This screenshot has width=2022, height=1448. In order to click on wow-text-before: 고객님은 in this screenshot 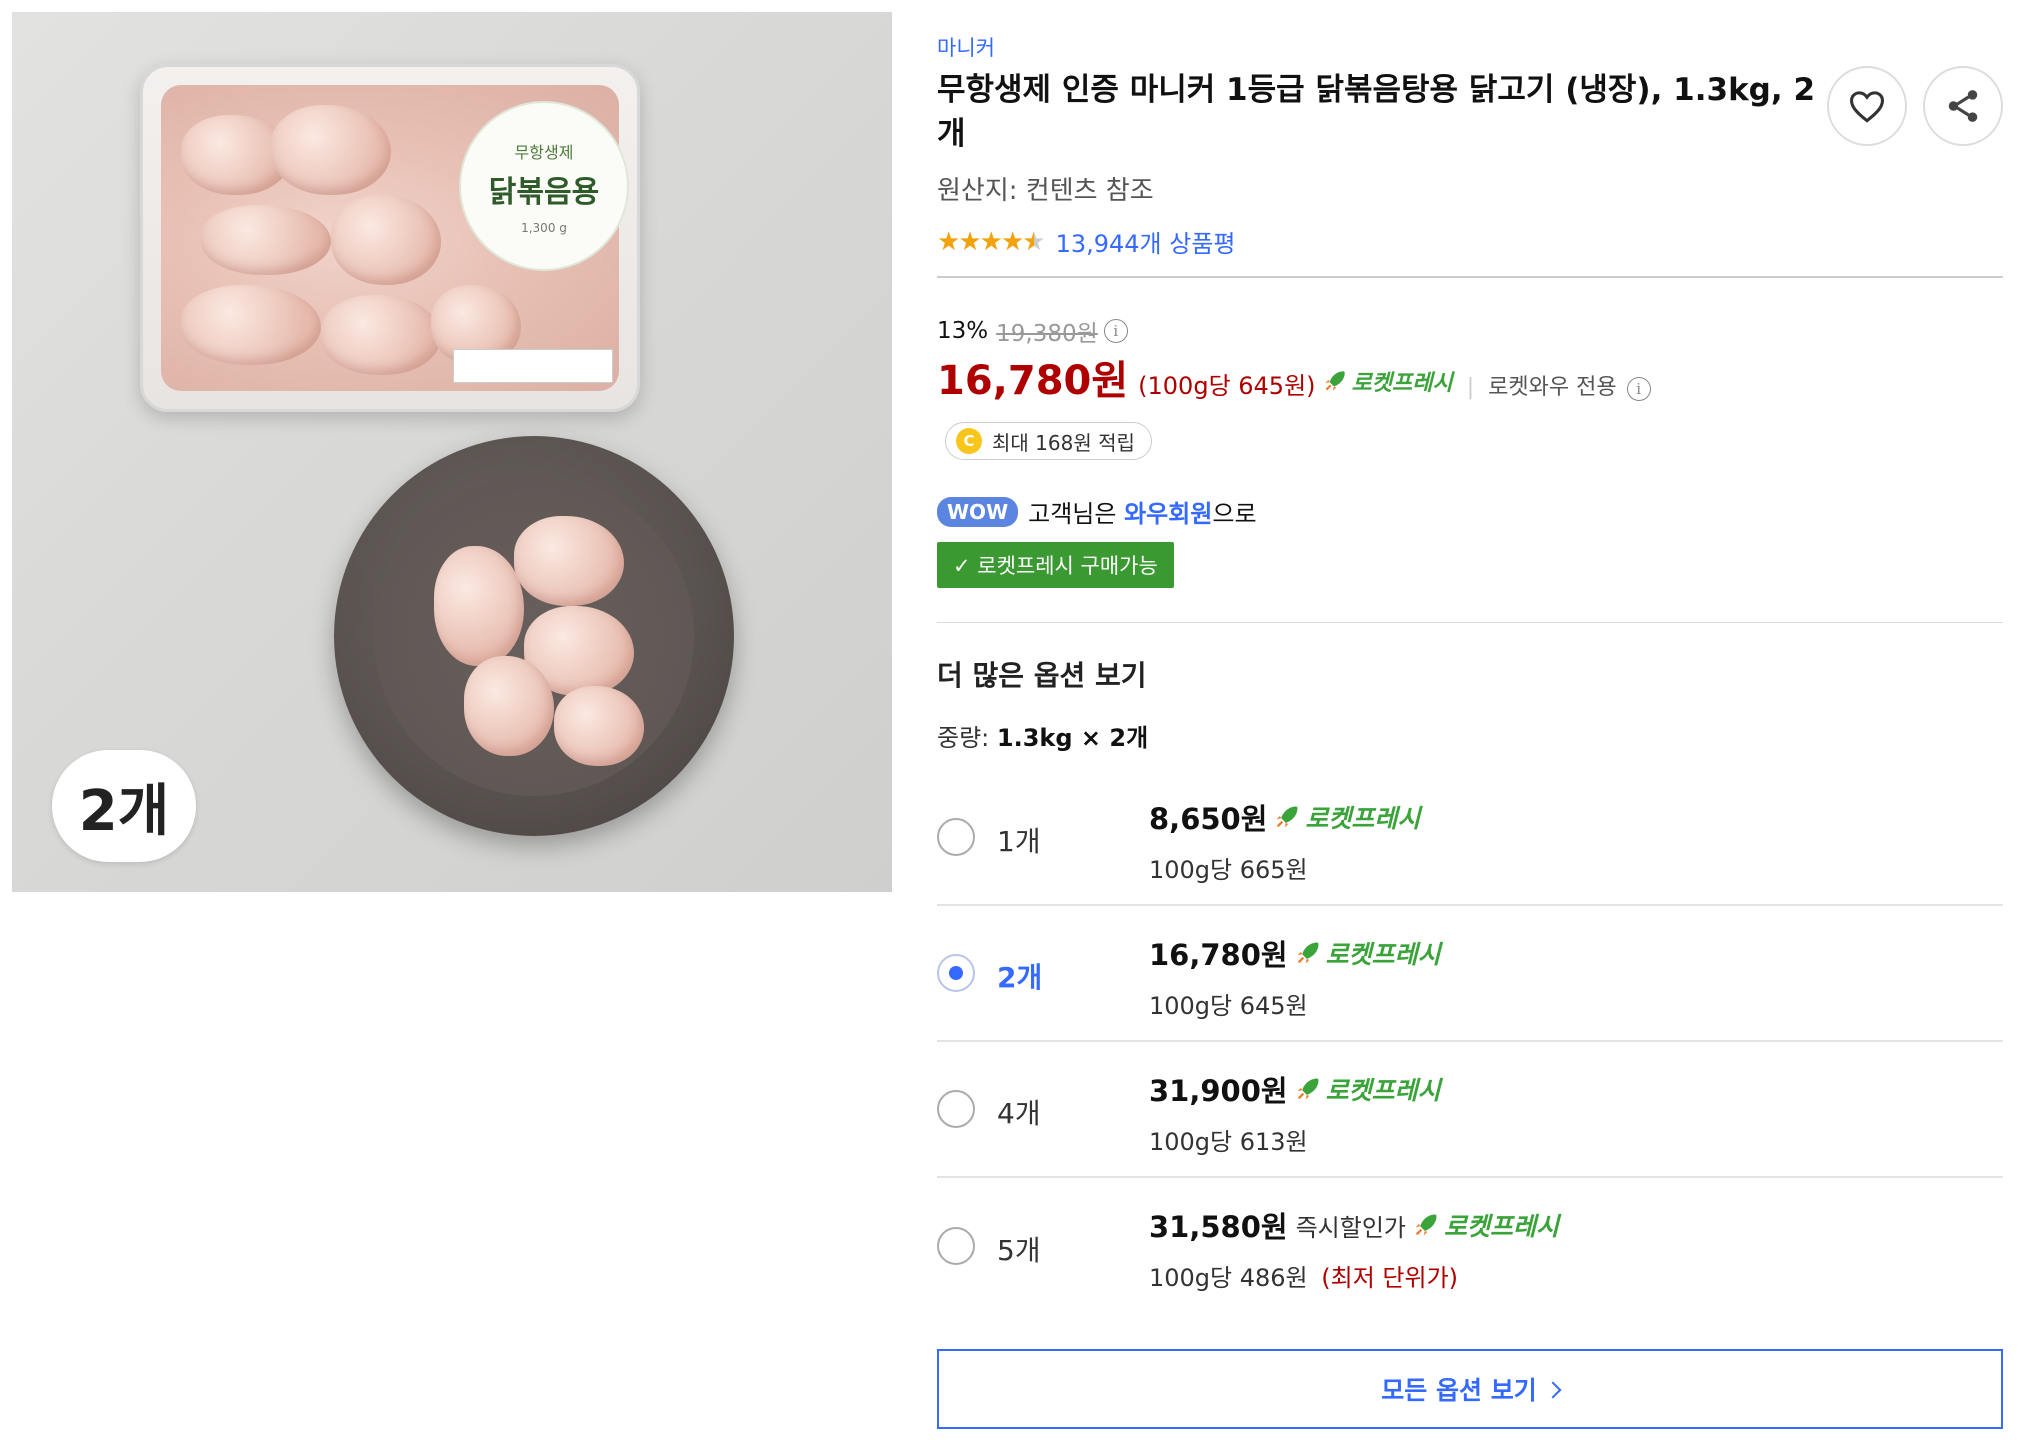, I will do `click(1076, 514)`.